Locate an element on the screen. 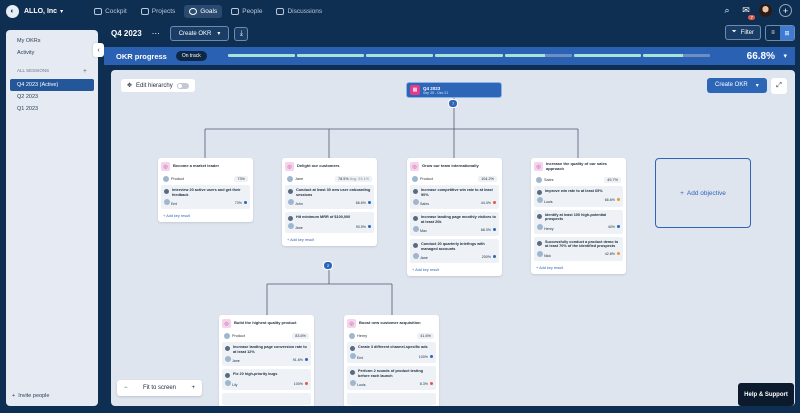 Image resolution: width=800 pixels, height=413 pixels. nav-cockpit-label: Cockpit is located at coordinates (116, 11).